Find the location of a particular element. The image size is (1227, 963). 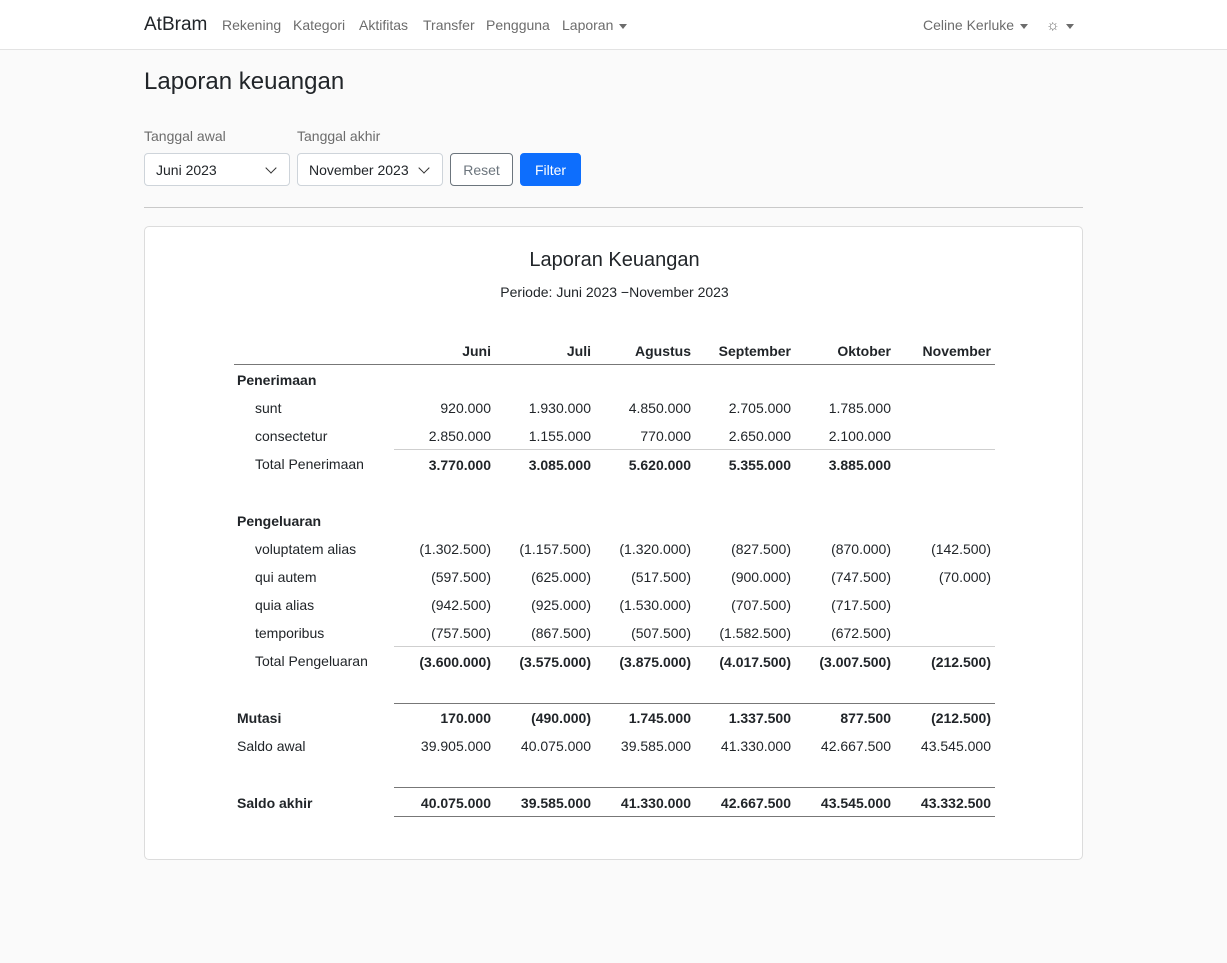

table-cell: 1.745.000 is located at coordinates (659, 718).